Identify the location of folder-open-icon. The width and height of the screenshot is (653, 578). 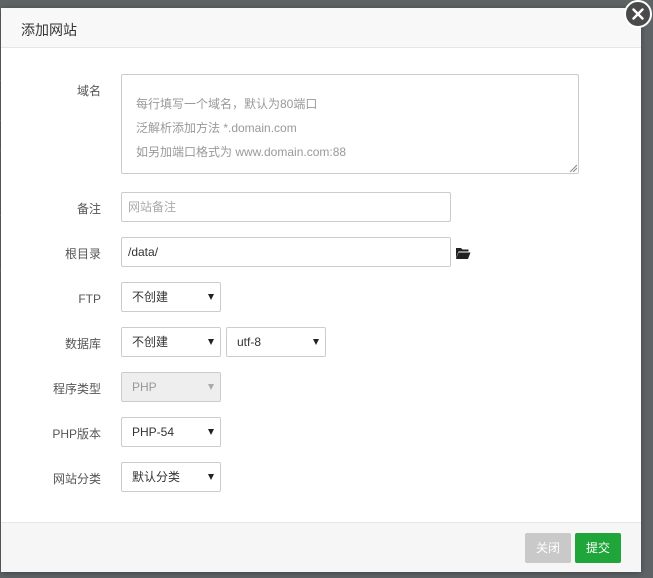
(463, 253).